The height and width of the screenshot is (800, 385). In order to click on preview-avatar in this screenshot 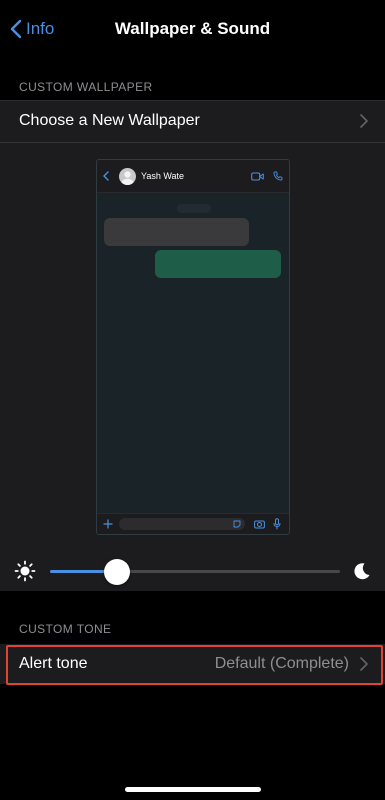, I will do `click(127, 176)`.